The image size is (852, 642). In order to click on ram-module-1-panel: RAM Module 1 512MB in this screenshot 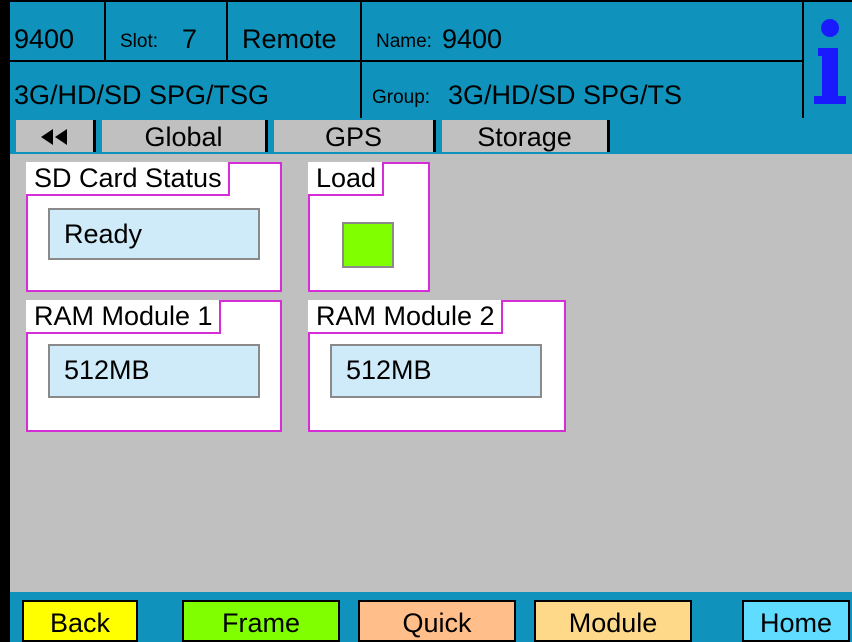, I will do `click(154, 366)`.